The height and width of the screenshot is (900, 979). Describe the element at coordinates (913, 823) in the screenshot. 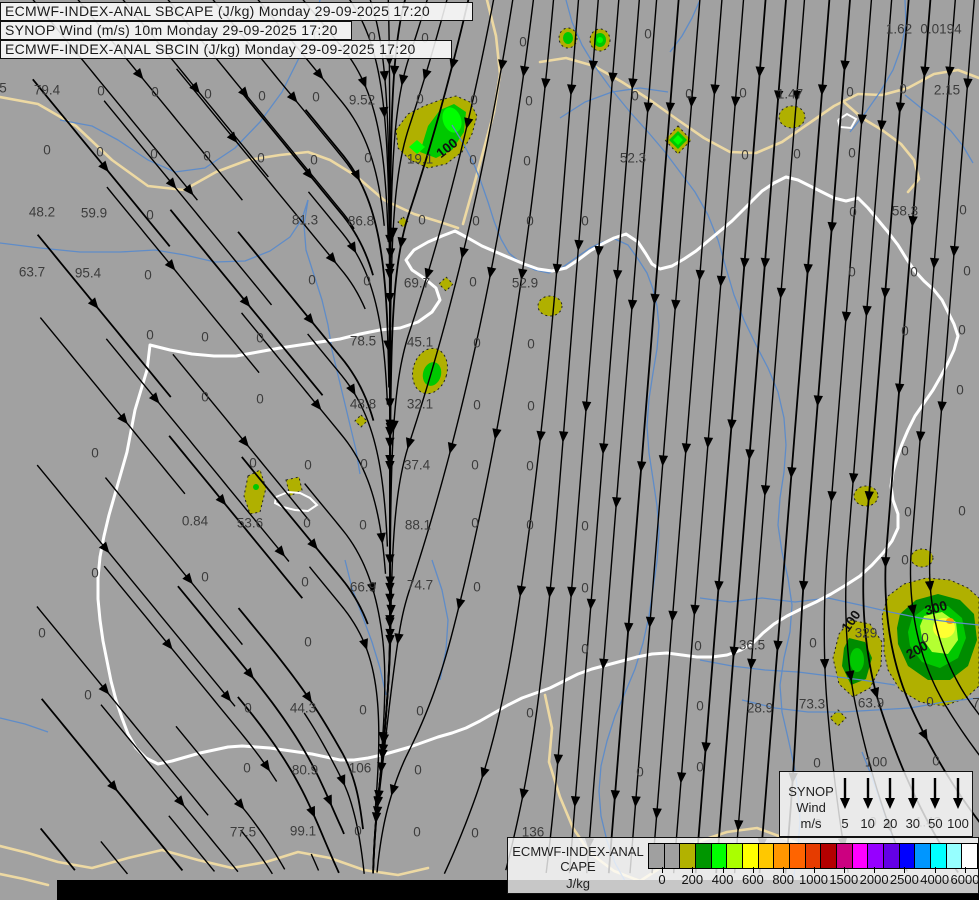

I see `wind-speed-label: 30` at that location.